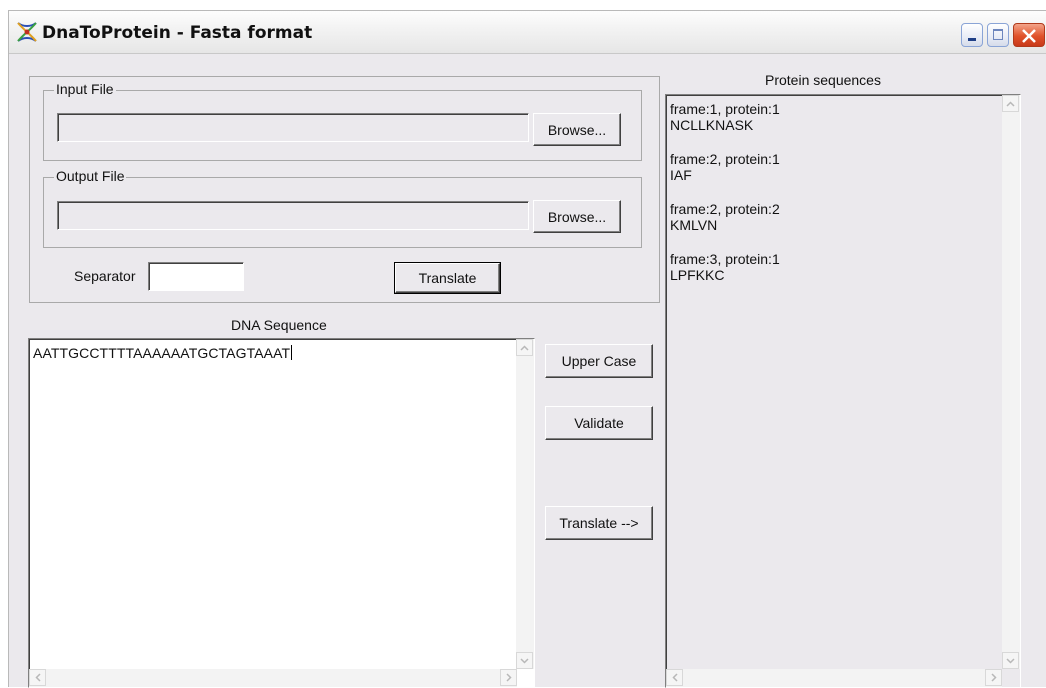 The width and height of the screenshot is (1046, 688). I want to click on minimize-button, so click(972, 35).